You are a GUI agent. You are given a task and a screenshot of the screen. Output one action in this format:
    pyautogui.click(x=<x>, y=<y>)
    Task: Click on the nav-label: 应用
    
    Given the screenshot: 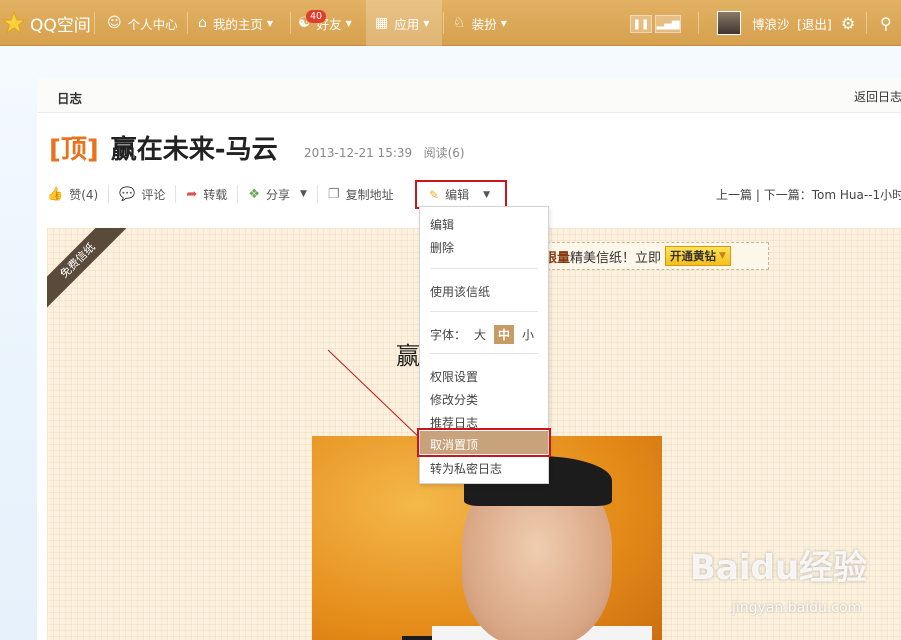 What is the action you would take?
    pyautogui.click(x=407, y=24)
    